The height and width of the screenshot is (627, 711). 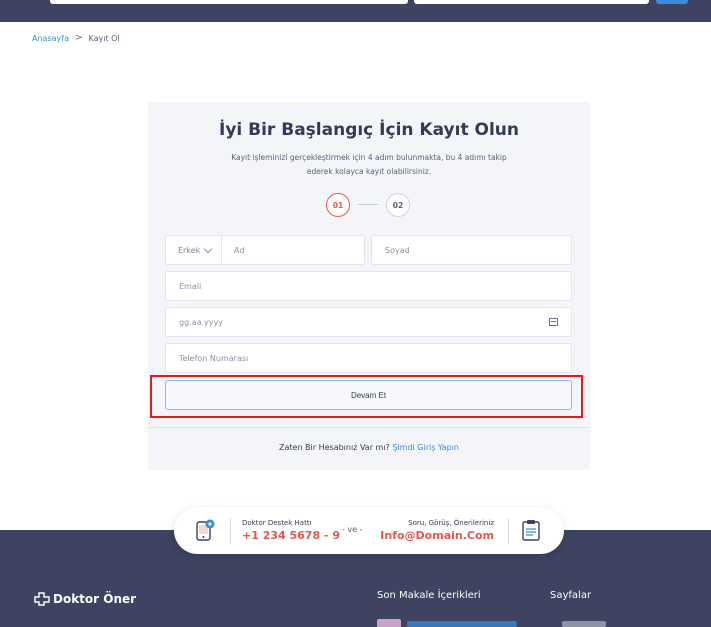 What do you see at coordinates (531, 2) in the screenshot?
I see `header-location-input` at bounding box center [531, 2].